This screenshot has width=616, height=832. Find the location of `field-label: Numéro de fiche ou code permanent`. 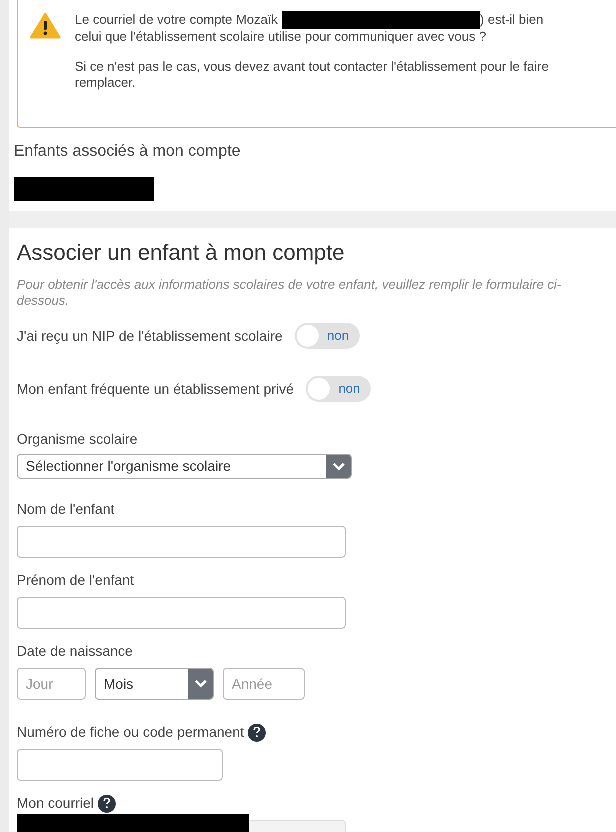

field-label: Numéro de fiche ou code permanent is located at coordinates (130, 732).